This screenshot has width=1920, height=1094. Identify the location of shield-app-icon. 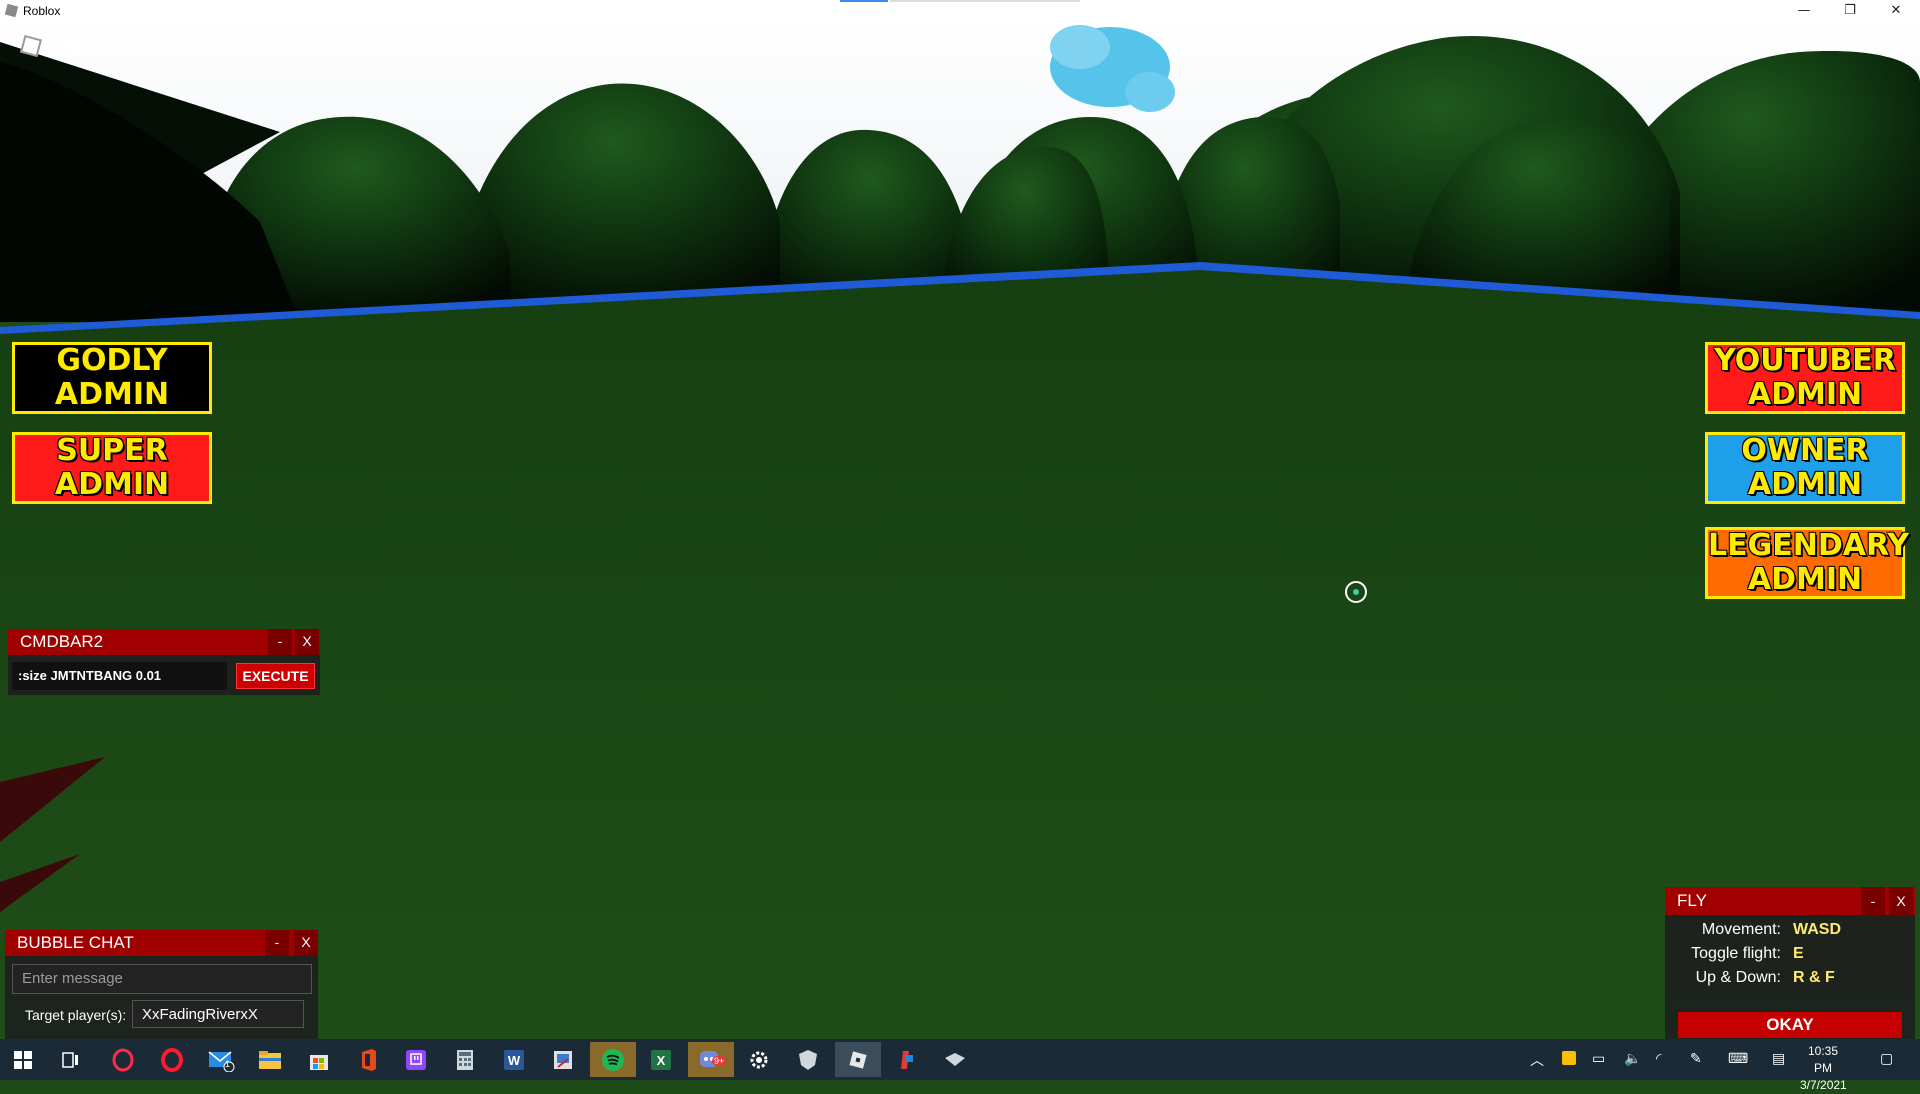
(808, 1060).